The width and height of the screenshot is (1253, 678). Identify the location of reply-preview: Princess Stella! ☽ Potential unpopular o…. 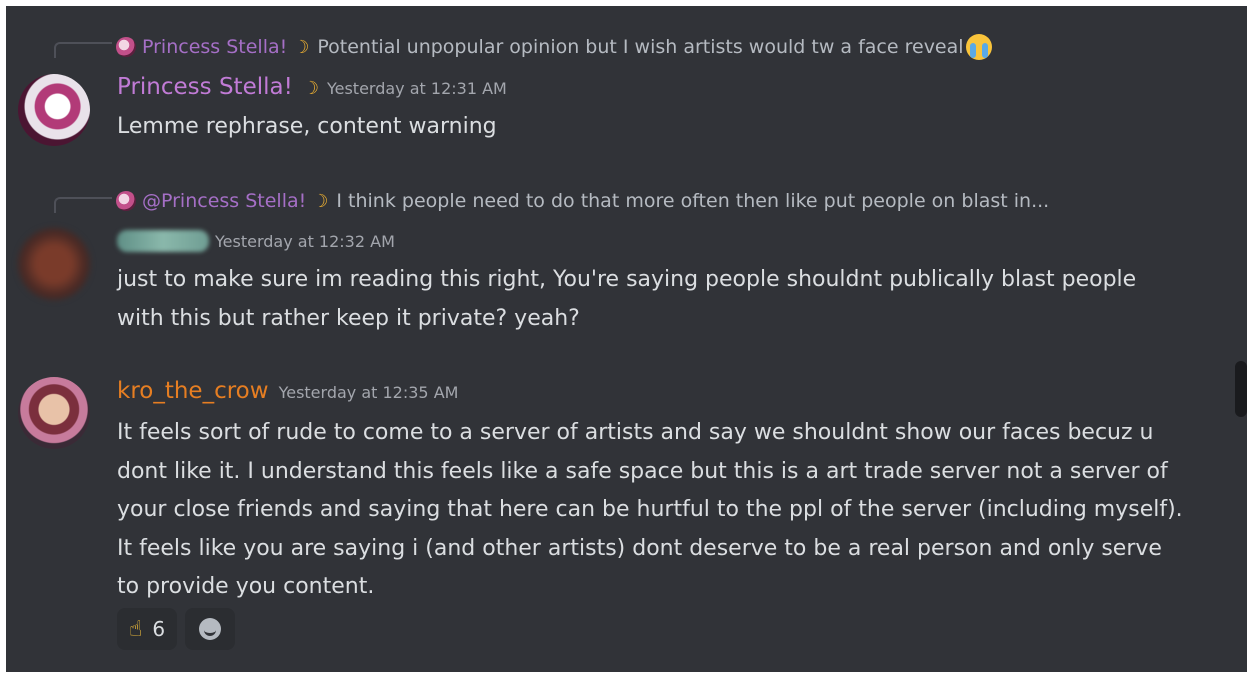
(554, 47).